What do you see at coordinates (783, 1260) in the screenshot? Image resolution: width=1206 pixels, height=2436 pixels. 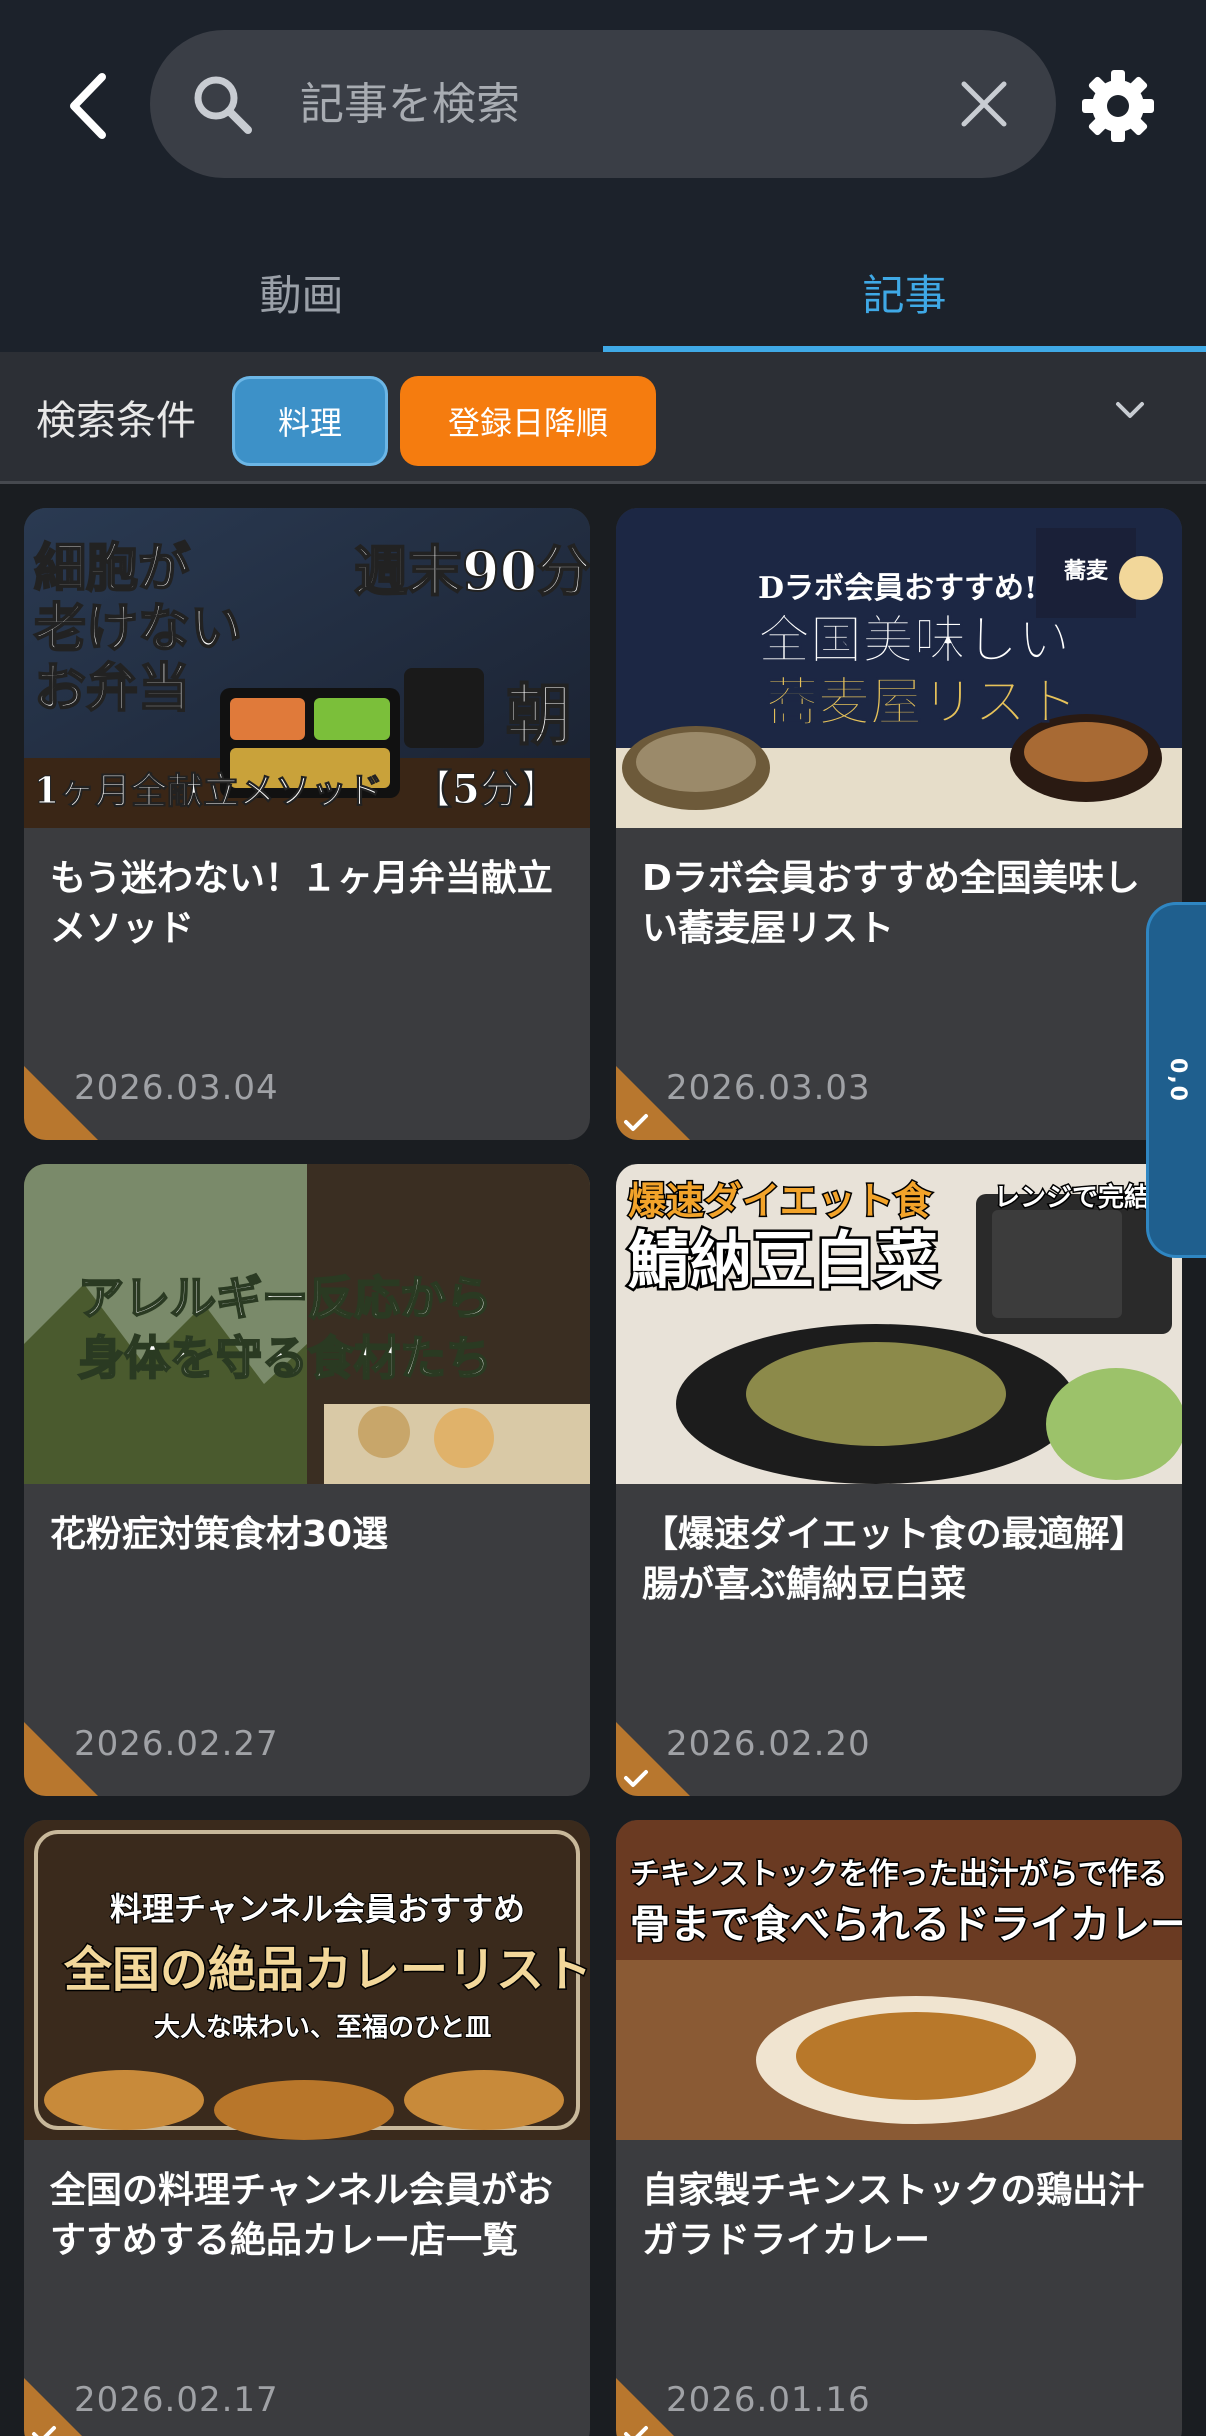 I see `thumb-text: 鯖納豆白菜` at bounding box center [783, 1260].